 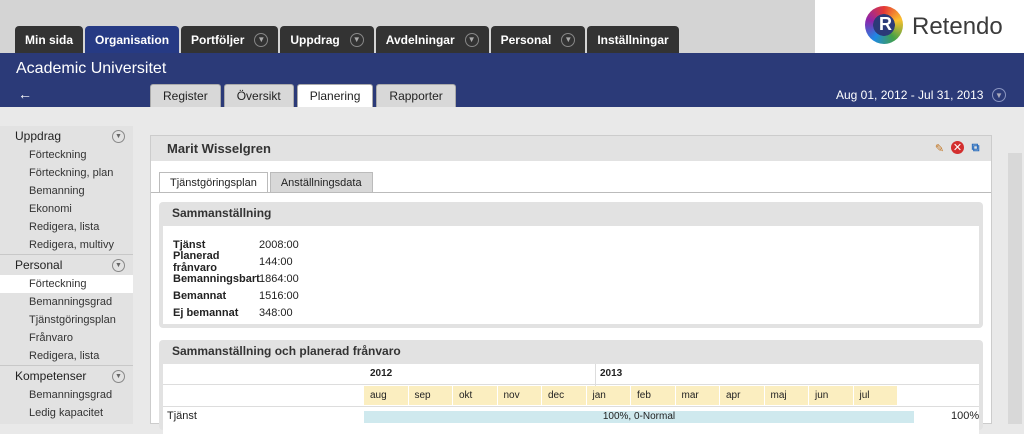 What do you see at coordinates (222, 213) in the screenshot?
I see `summary-title: Sammanställning` at bounding box center [222, 213].